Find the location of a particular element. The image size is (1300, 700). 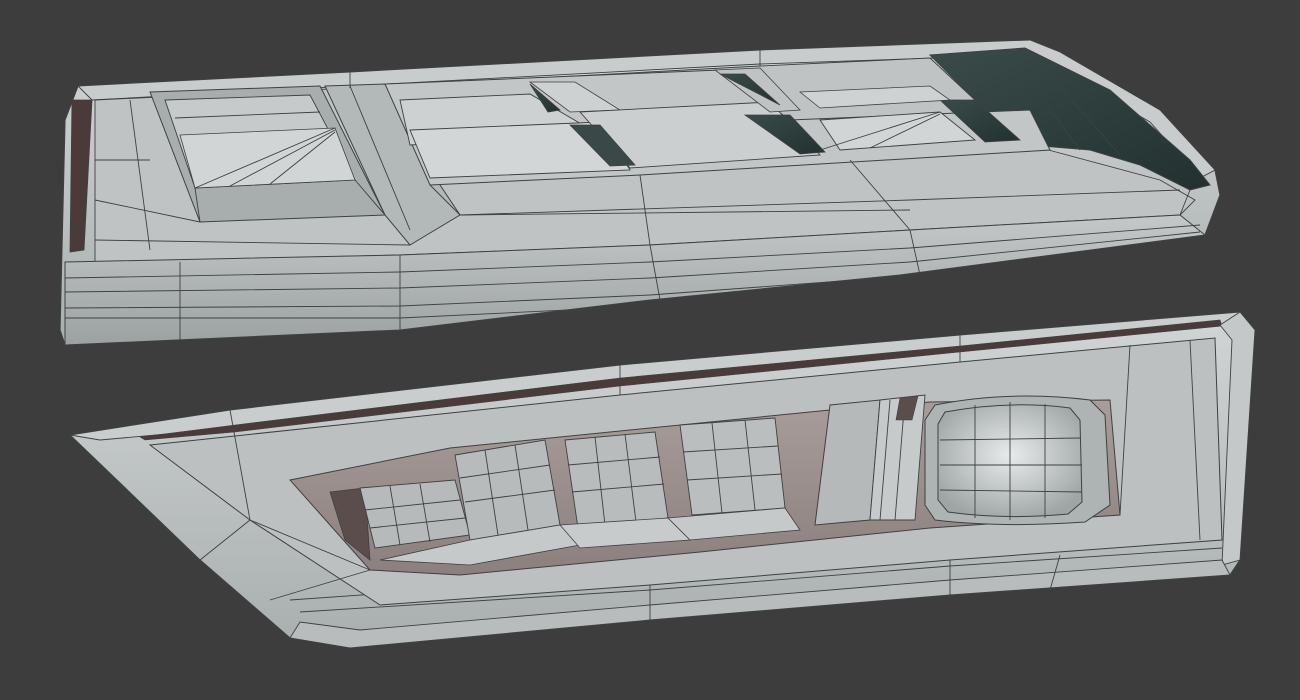

lower-center-strut is located at coordinates (870, 460).